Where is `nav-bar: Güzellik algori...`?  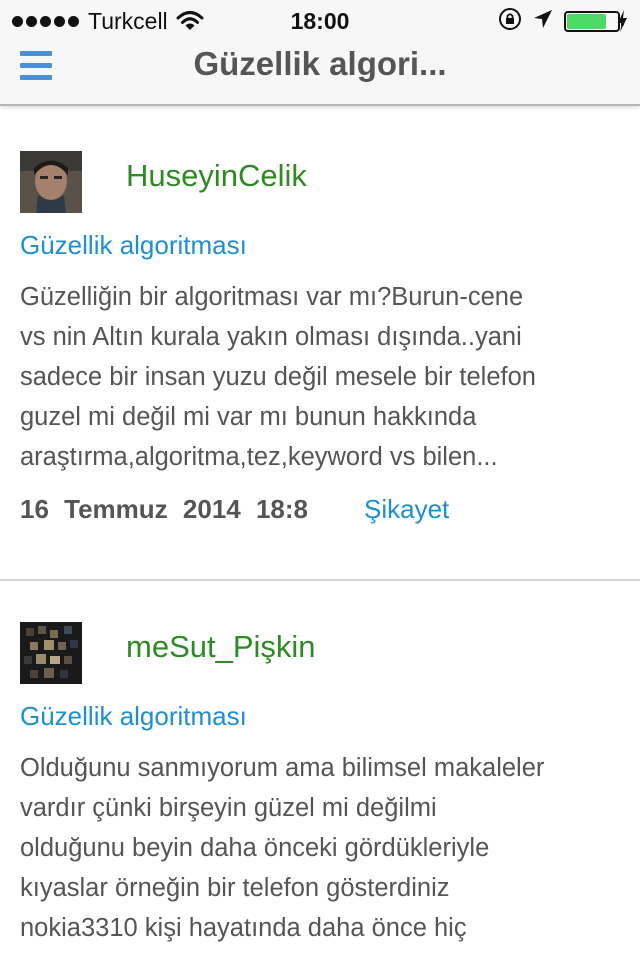 nav-bar: Güzellik algori... is located at coordinates (320, 73).